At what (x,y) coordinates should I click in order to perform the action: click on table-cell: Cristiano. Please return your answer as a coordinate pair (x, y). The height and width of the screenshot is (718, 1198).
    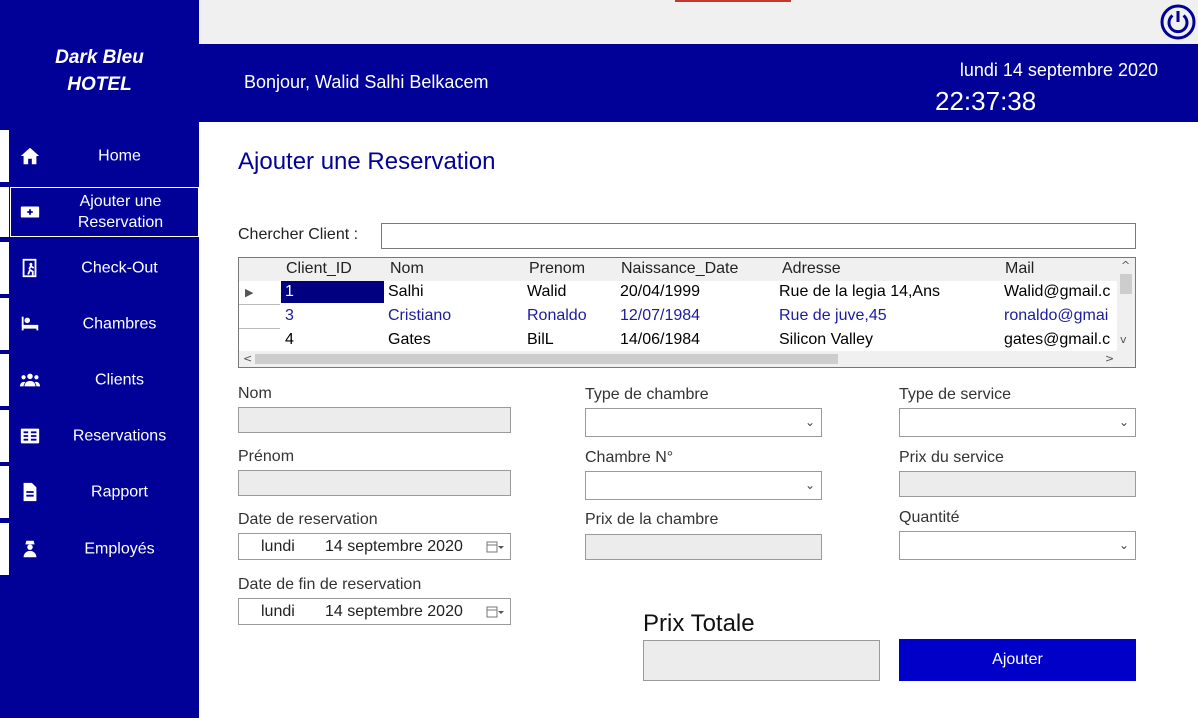
    Looking at the image, I should click on (419, 316).